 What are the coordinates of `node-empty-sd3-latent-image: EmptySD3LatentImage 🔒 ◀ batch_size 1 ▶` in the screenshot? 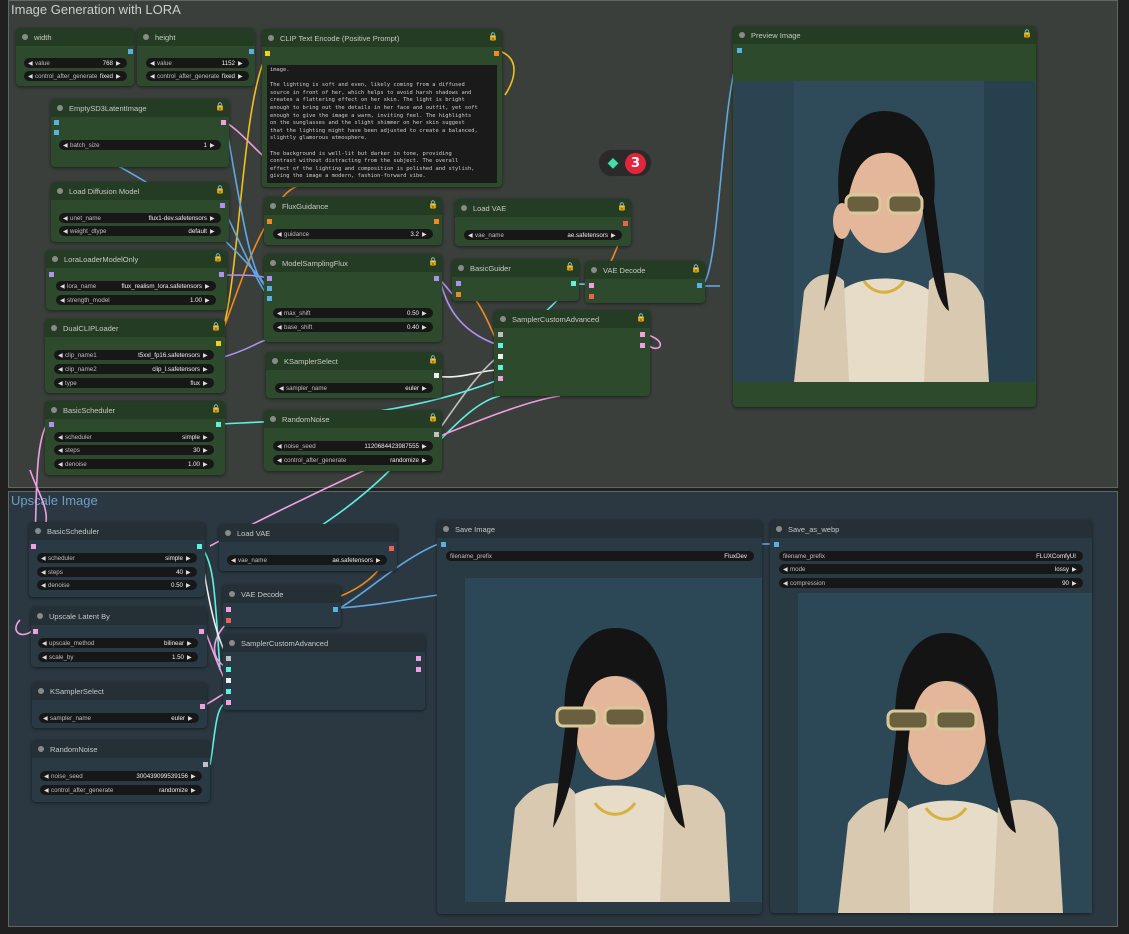 It's located at (140, 133).